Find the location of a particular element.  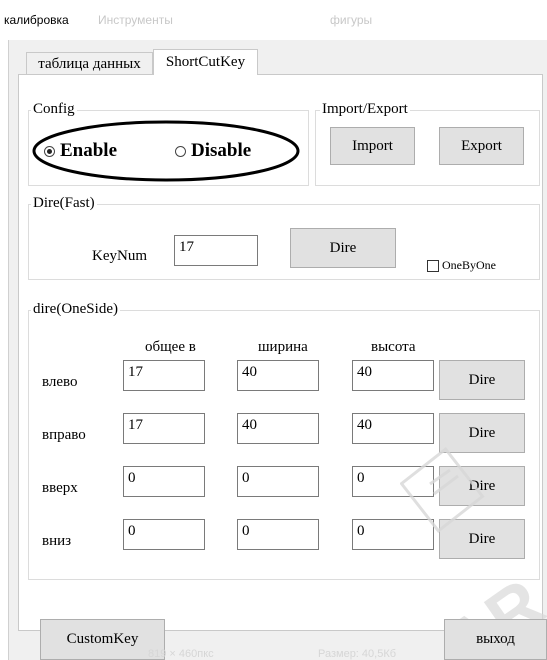

tab-data-table: таблица данных is located at coordinates (89, 63).